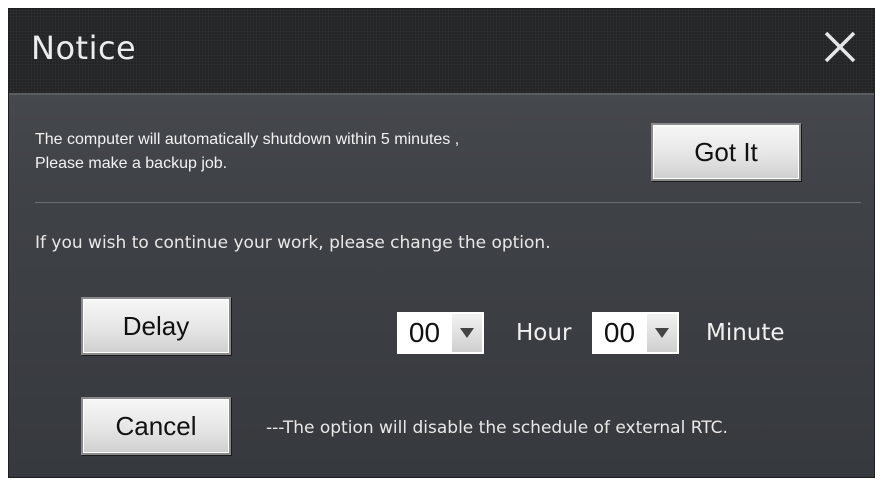 This screenshot has height=482, width=881. I want to click on close-button, so click(840, 47).